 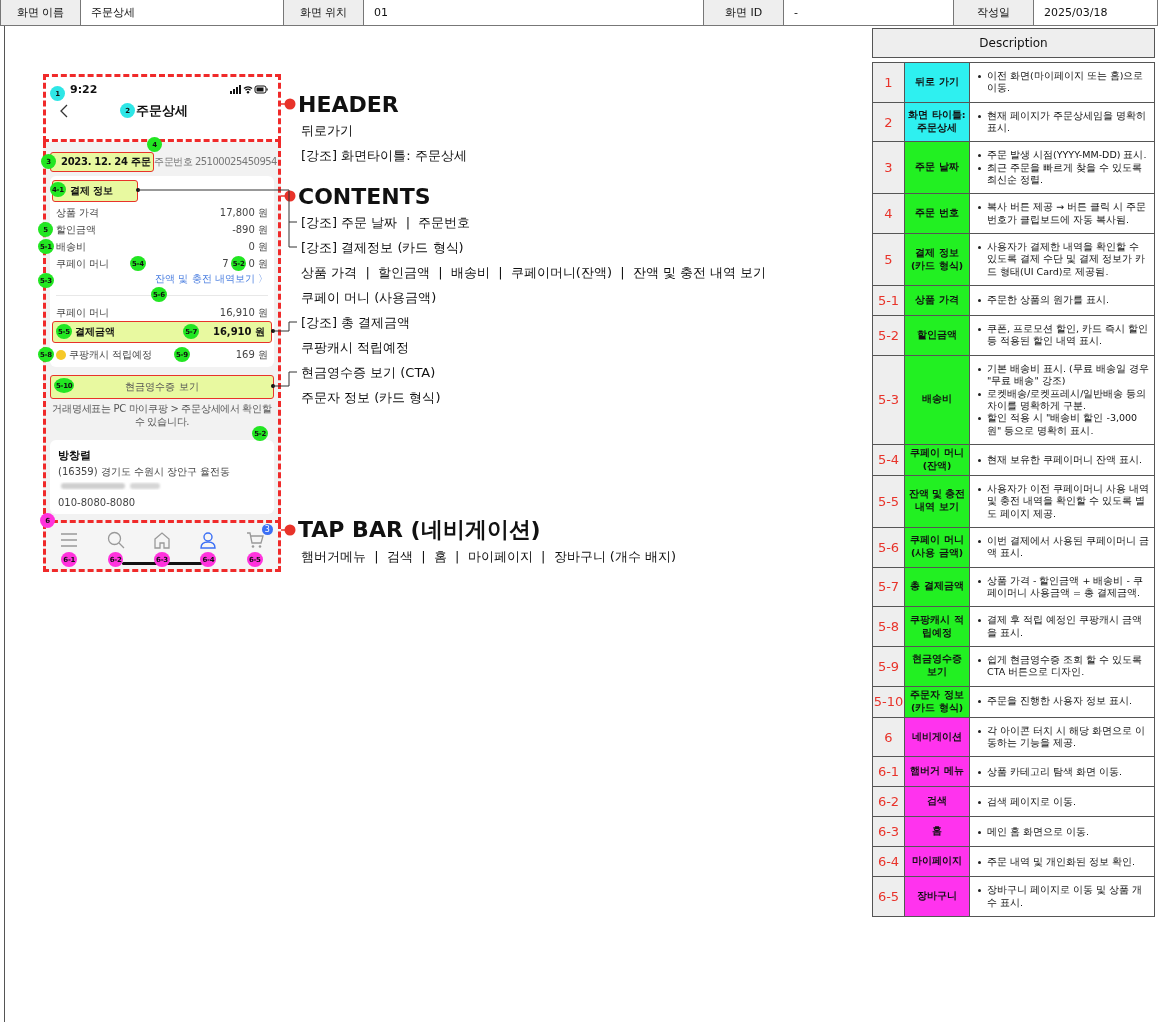 I want to click on table-cell: 5-7, so click(x=888, y=587).